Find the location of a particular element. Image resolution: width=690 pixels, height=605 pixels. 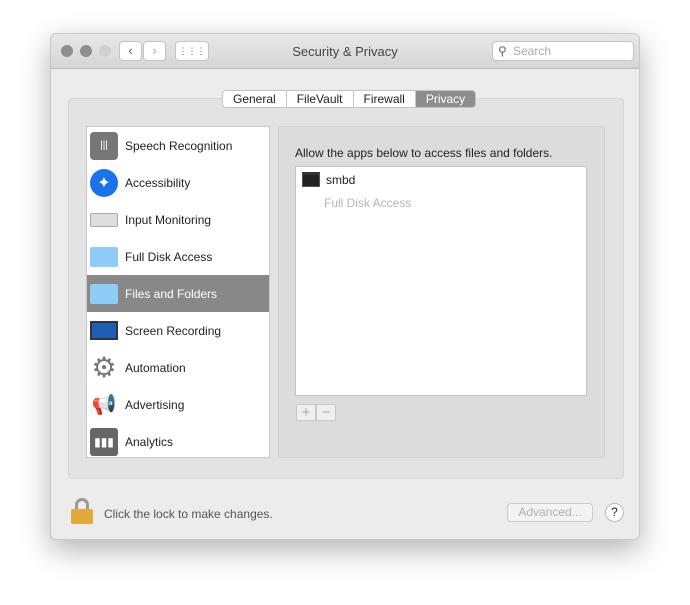

item-label: Files and Folders is located at coordinates (171, 293).